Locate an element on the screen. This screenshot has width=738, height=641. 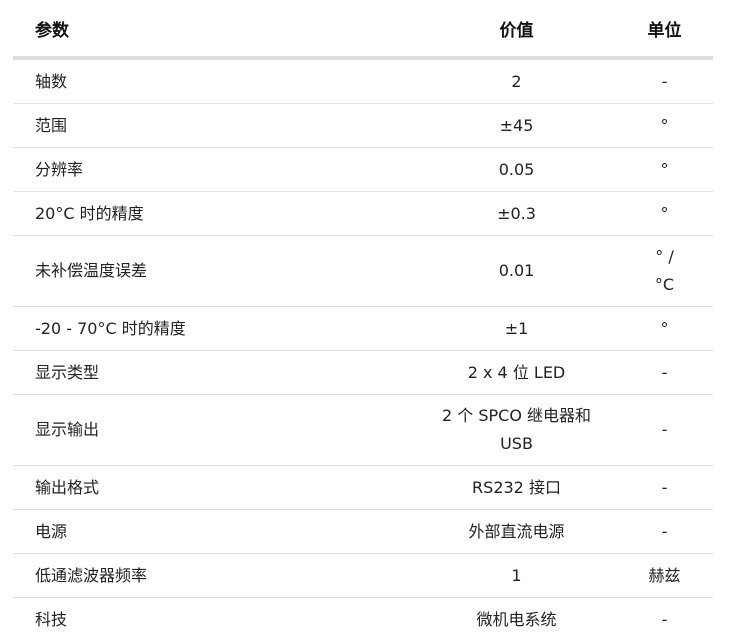
table-row: 科技 微机电系统 - is located at coordinates (363, 619).